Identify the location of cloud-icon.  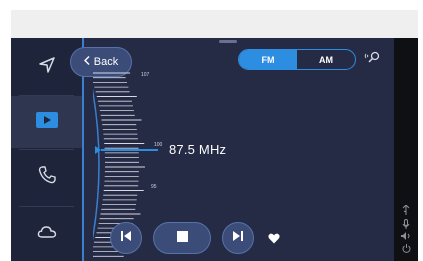
(47, 234).